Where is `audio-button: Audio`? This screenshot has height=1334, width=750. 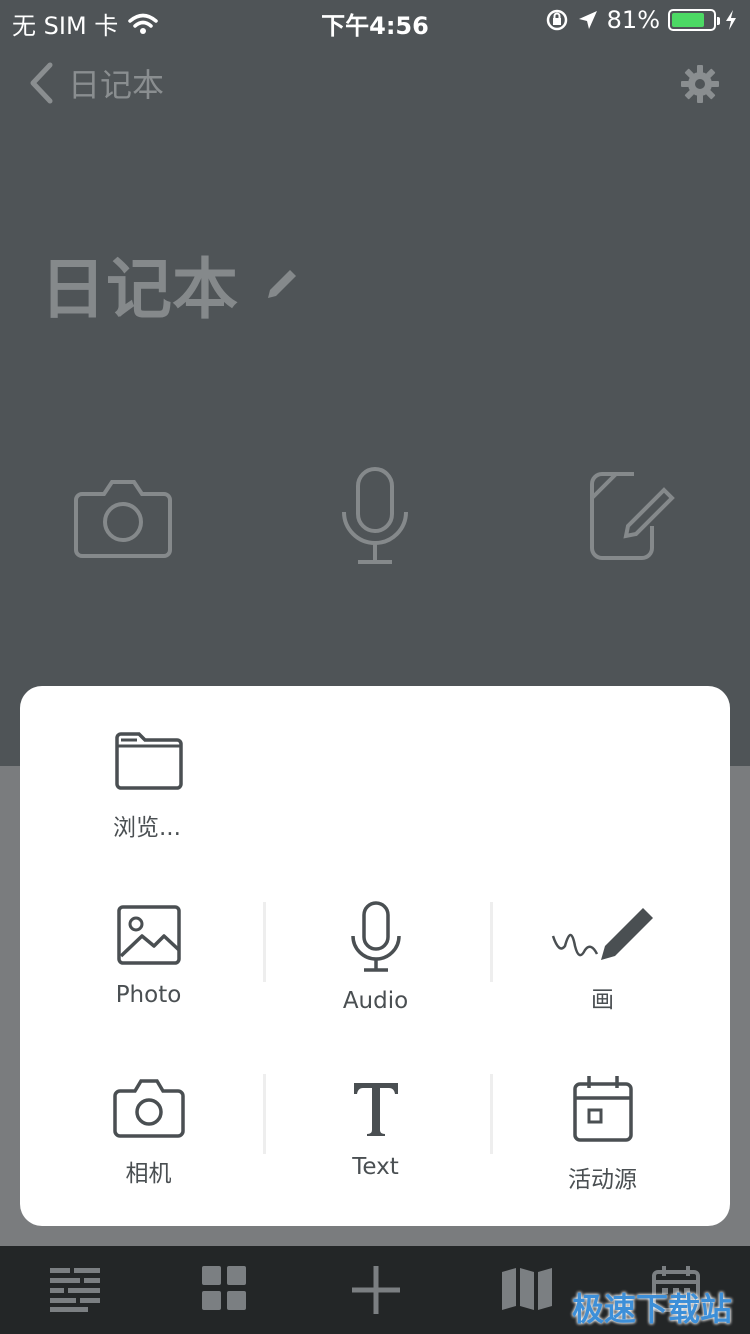
audio-button: Audio is located at coordinates (375, 957).